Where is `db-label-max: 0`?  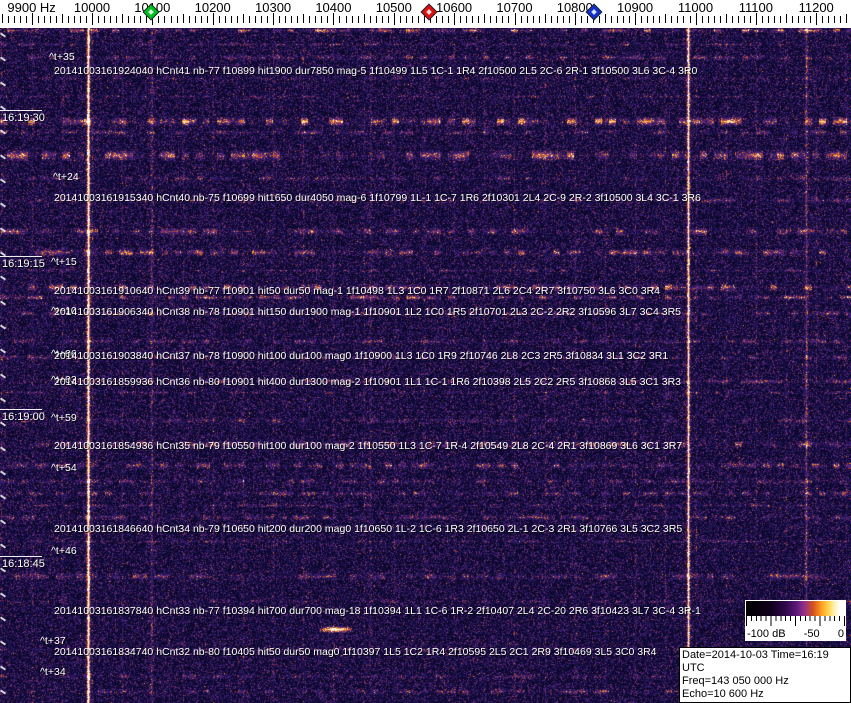 db-label-max: 0 is located at coordinates (840, 634).